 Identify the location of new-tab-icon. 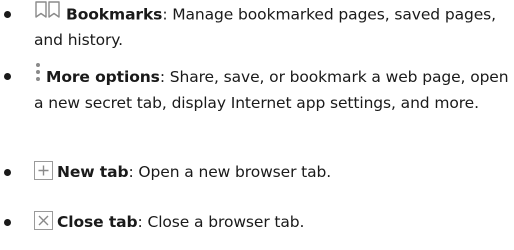
(43, 170).